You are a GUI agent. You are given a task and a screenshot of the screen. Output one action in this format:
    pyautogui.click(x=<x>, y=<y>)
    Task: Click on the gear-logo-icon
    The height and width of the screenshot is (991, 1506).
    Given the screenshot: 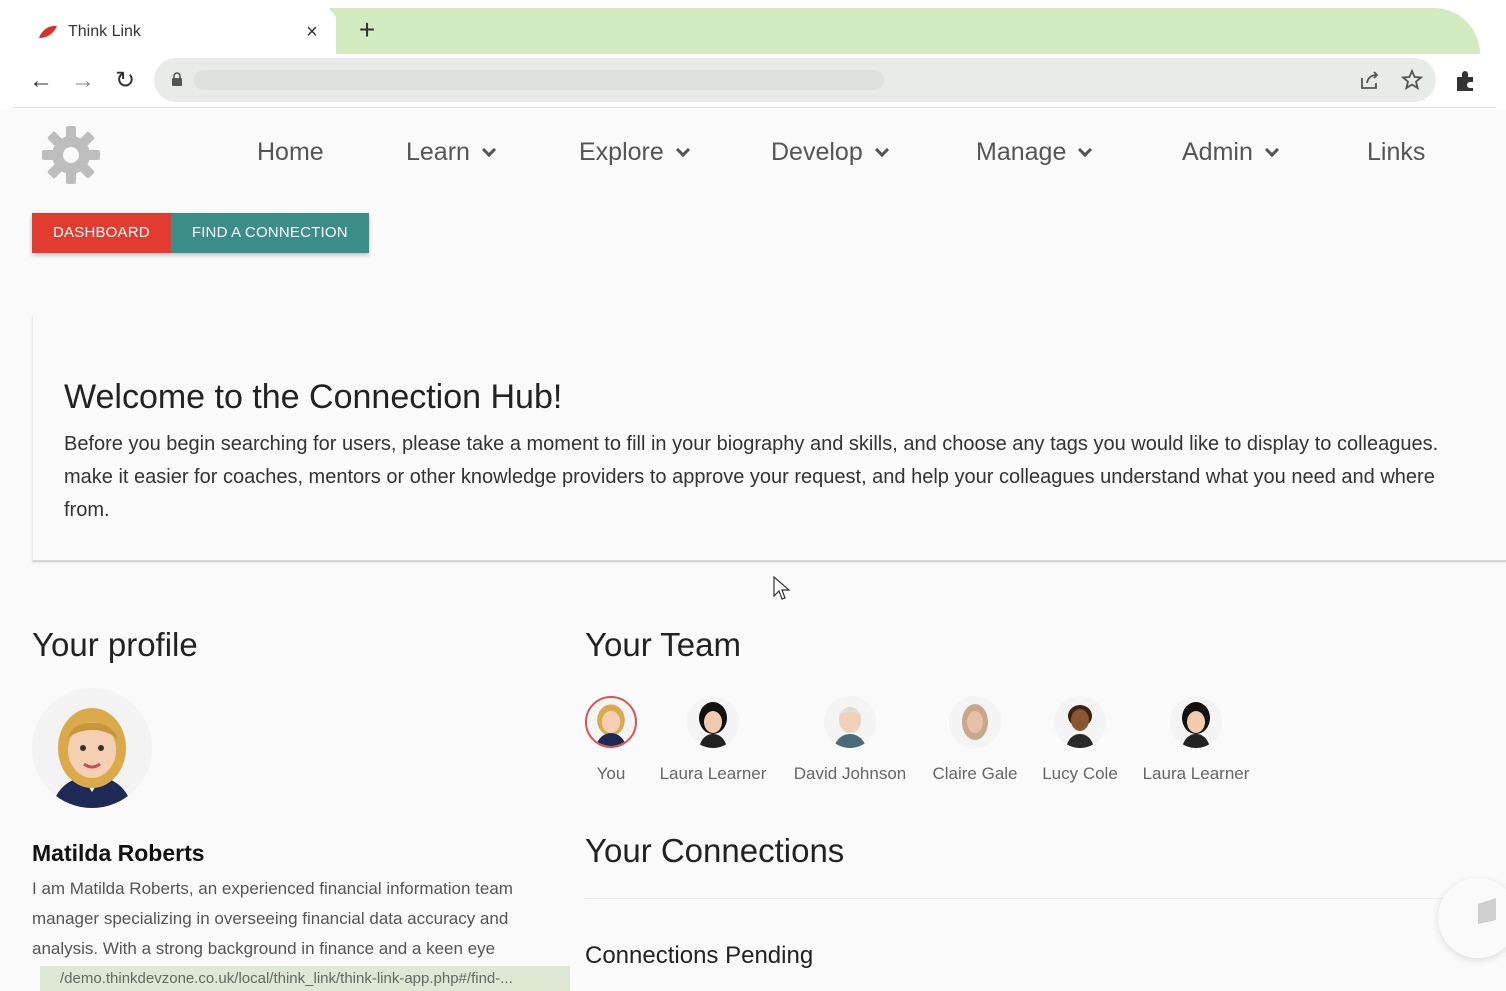 What is the action you would take?
    pyautogui.click(x=71, y=155)
    